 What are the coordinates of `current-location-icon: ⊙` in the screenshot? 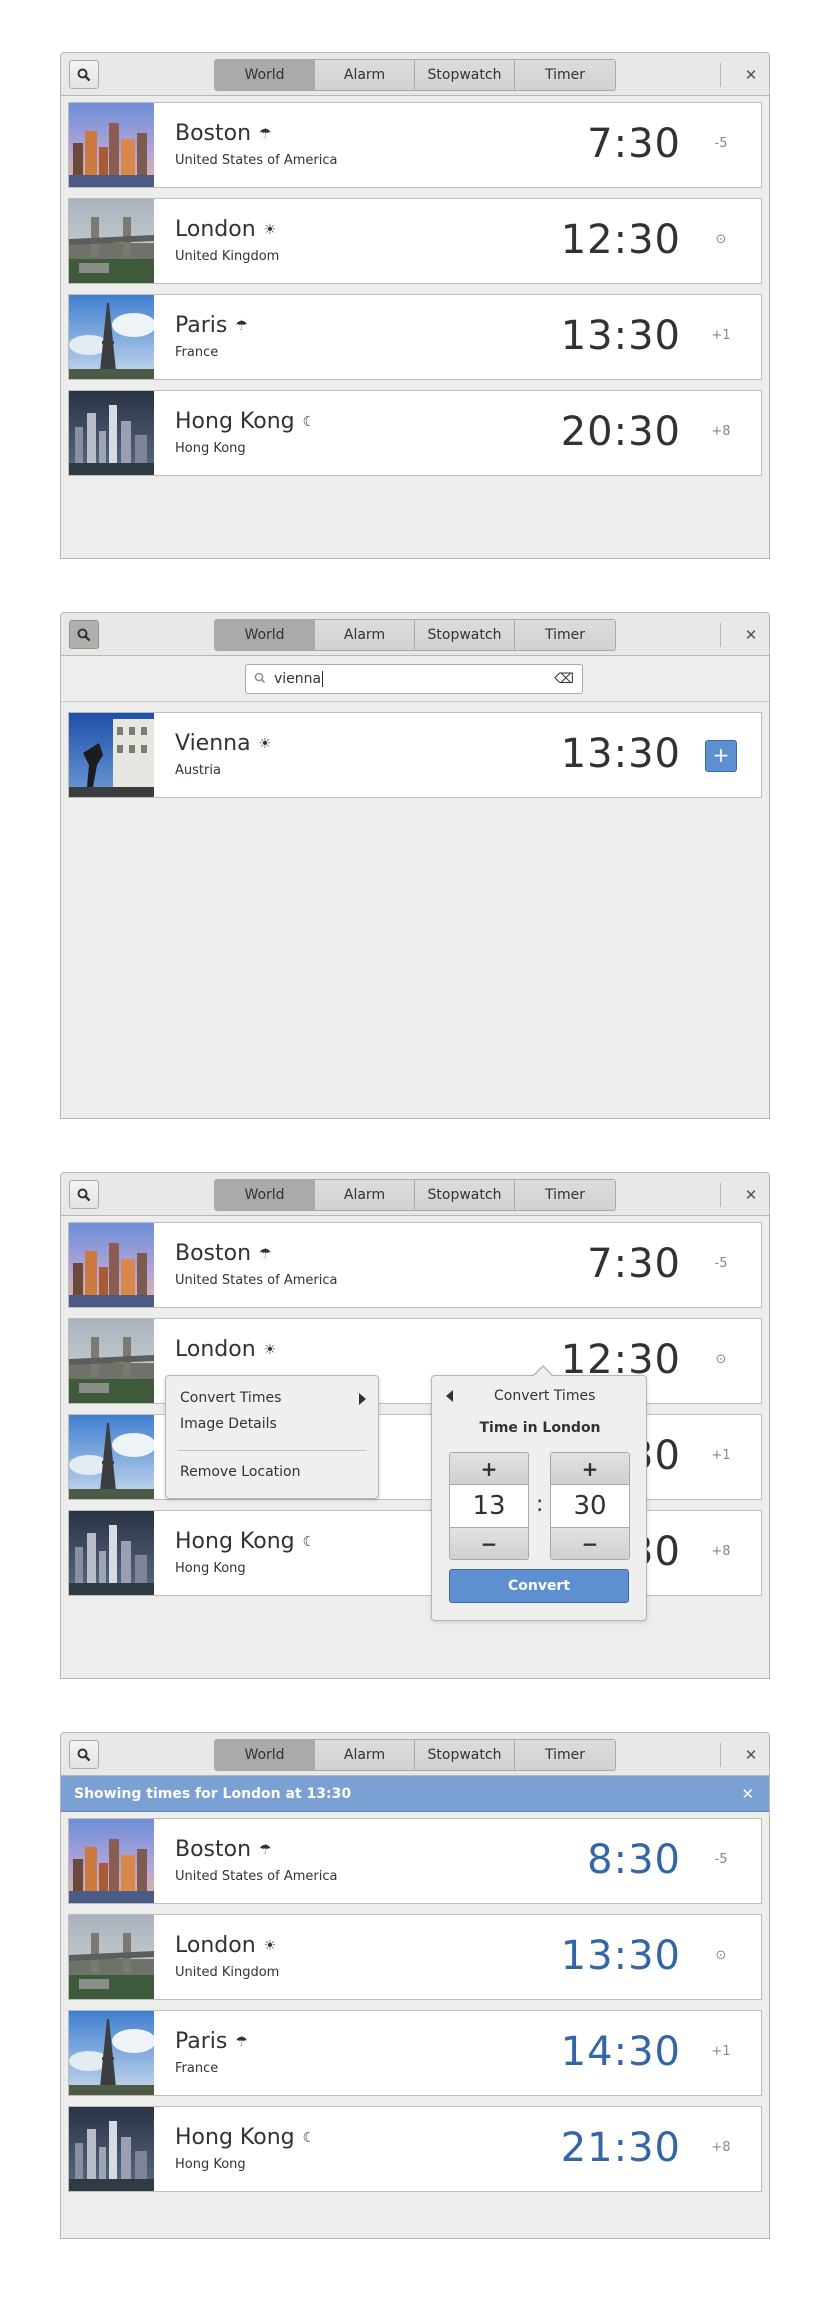 It's located at (721, 239).